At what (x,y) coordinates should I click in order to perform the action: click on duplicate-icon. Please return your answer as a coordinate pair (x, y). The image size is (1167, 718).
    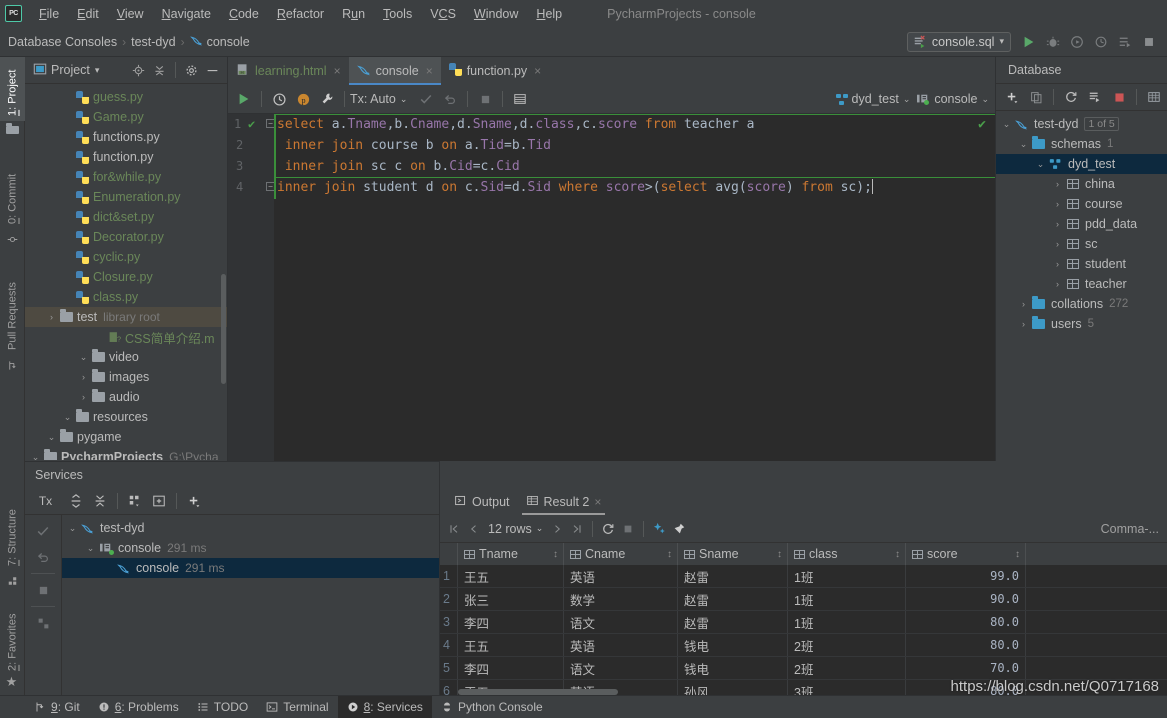
    Looking at the image, I should click on (1036, 97).